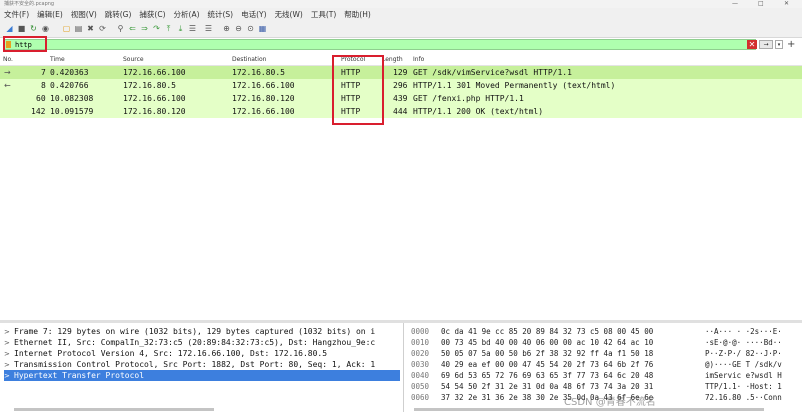 The width and height of the screenshot is (802, 412). What do you see at coordinates (144, 28) in the screenshot?
I see `go-forward-icon: ⇒` at bounding box center [144, 28].